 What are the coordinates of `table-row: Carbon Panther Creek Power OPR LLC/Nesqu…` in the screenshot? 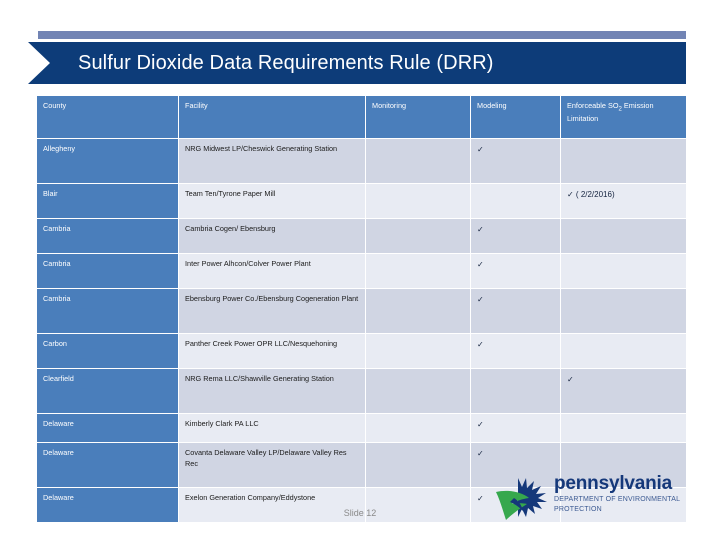 It's located at (361, 351).